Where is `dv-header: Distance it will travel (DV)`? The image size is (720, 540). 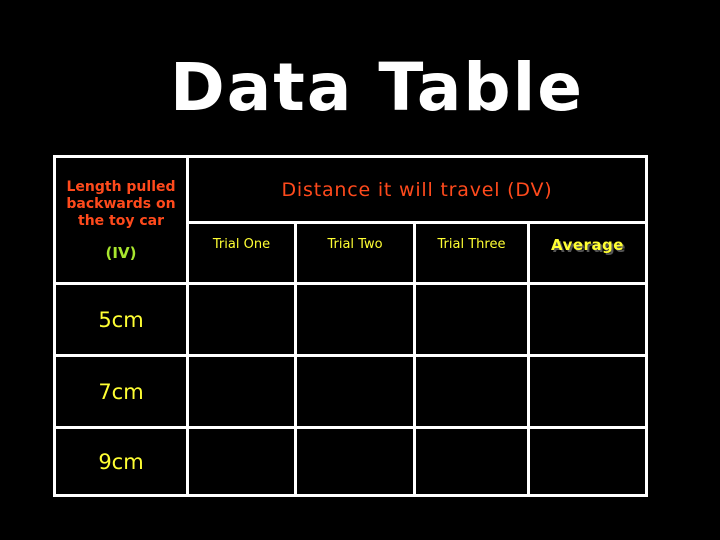 dv-header: Distance it will travel (DV) is located at coordinates (417, 189).